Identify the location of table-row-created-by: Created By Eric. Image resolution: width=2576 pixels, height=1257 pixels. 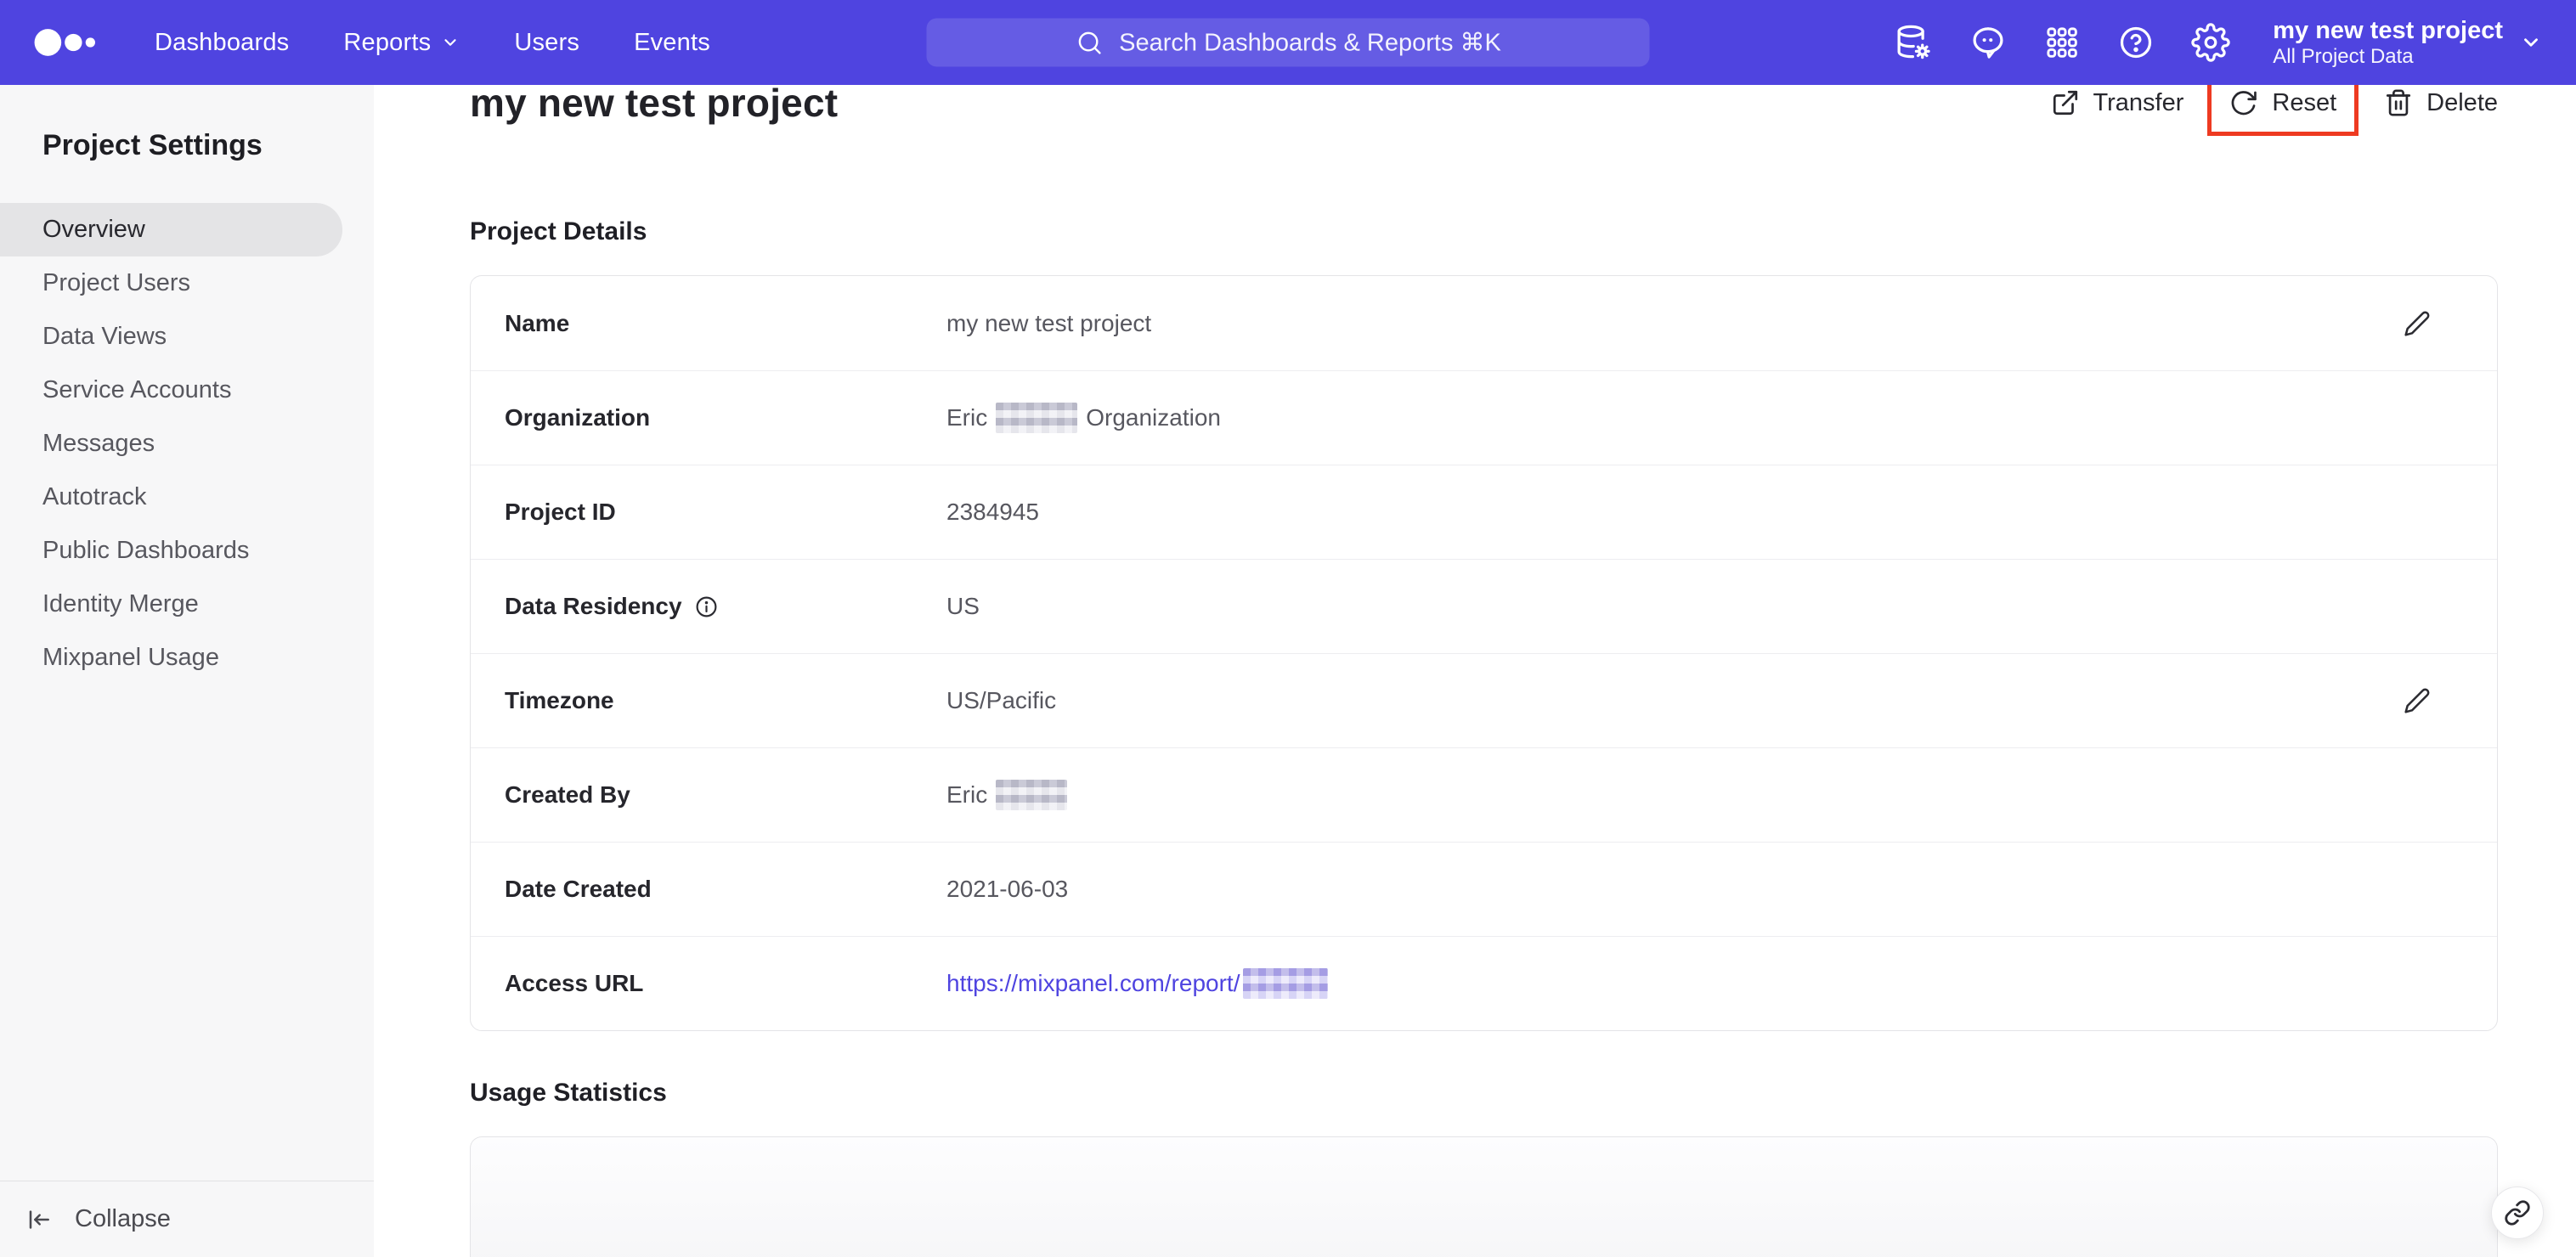
(1484, 794).